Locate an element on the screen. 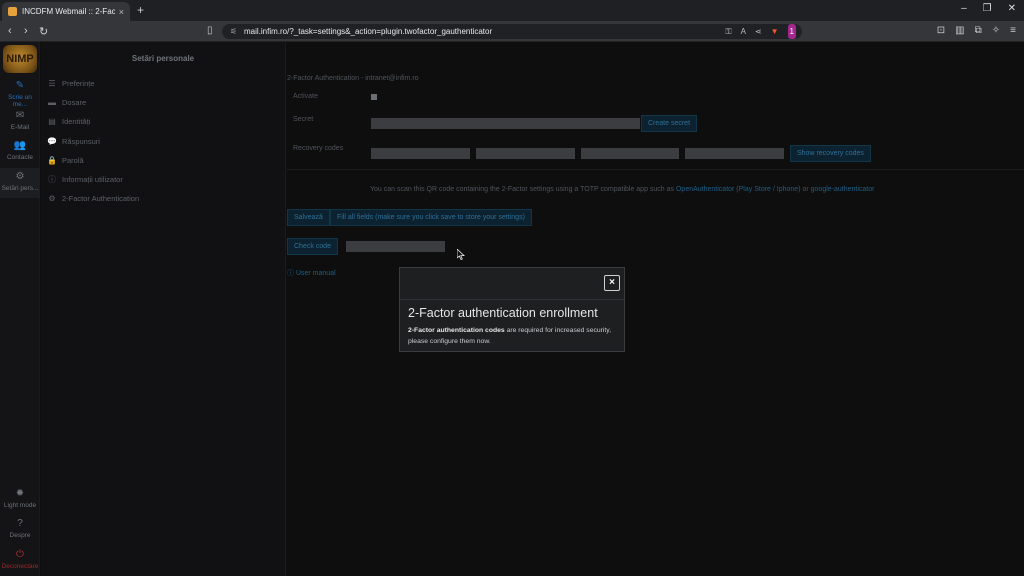 The height and width of the screenshot is (576, 1024). settings-item-user-info: ⓘ Informații utilizator is located at coordinates (85, 179).